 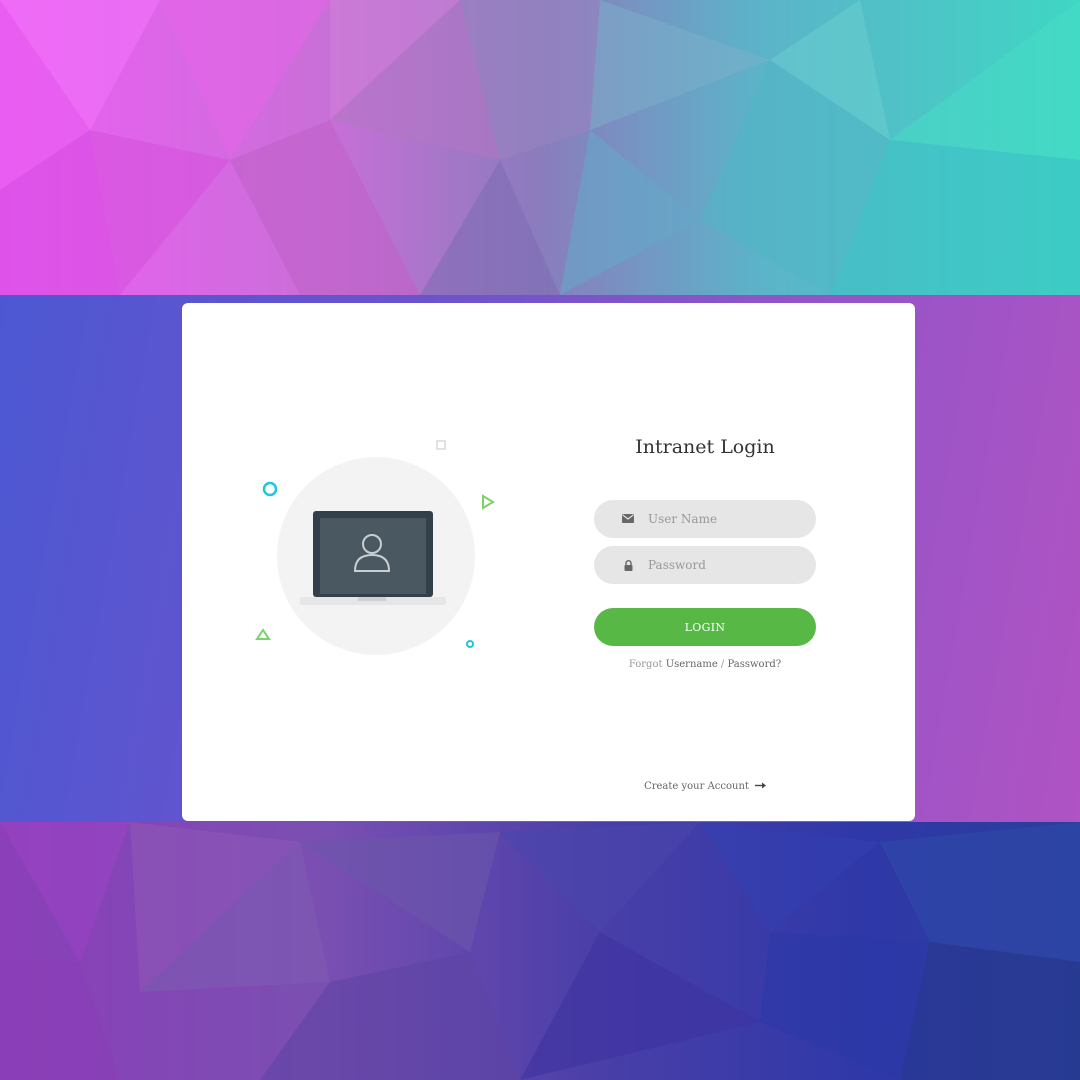 What do you see at coordinates (263, 634) in the screenshot?
I see `triangle-decoration-icon` at bounding box center [263, 634].